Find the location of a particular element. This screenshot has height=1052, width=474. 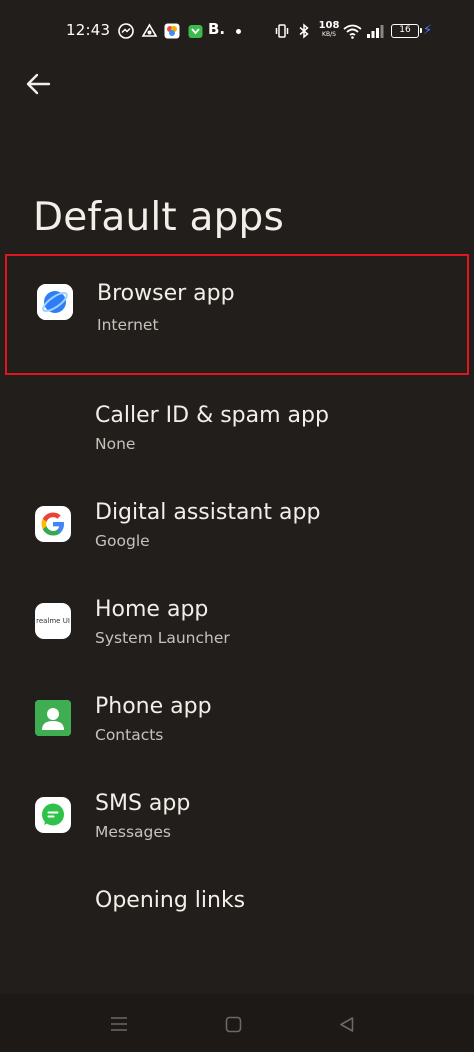

back-arrow-icon is located at coordinates (38, 84).